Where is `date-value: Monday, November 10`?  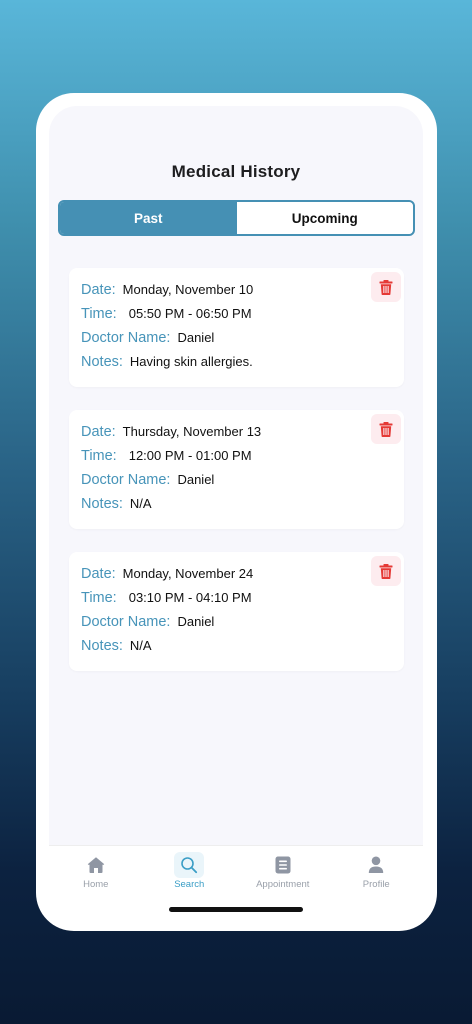 date-value: Monday, November 10 is located at coordinates (188, 289).